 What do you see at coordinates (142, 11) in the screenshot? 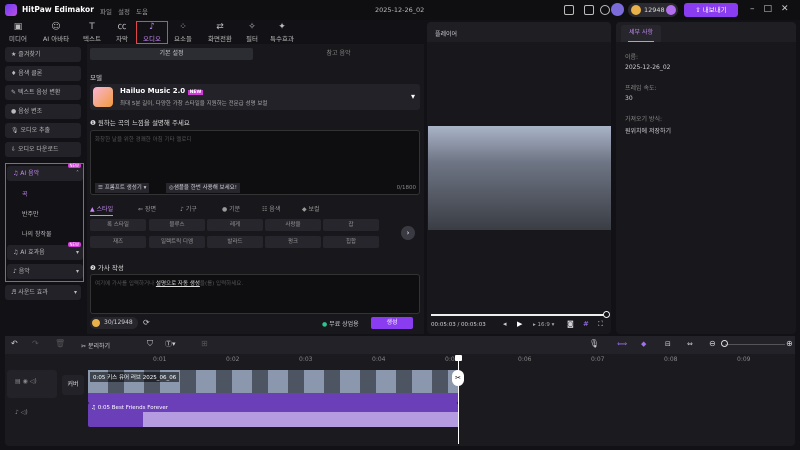
I see `menu-help: 도움` at bounding box center [142, 11].